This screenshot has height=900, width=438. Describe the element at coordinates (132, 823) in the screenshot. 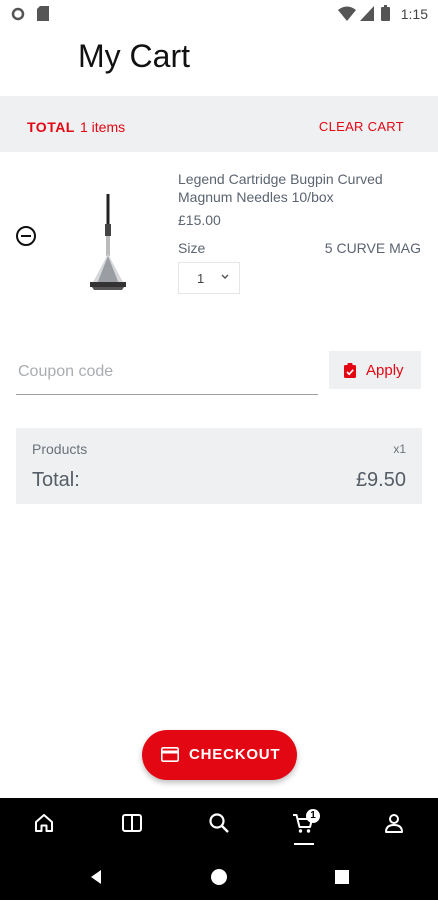

I see `catalog-icon` at that location.